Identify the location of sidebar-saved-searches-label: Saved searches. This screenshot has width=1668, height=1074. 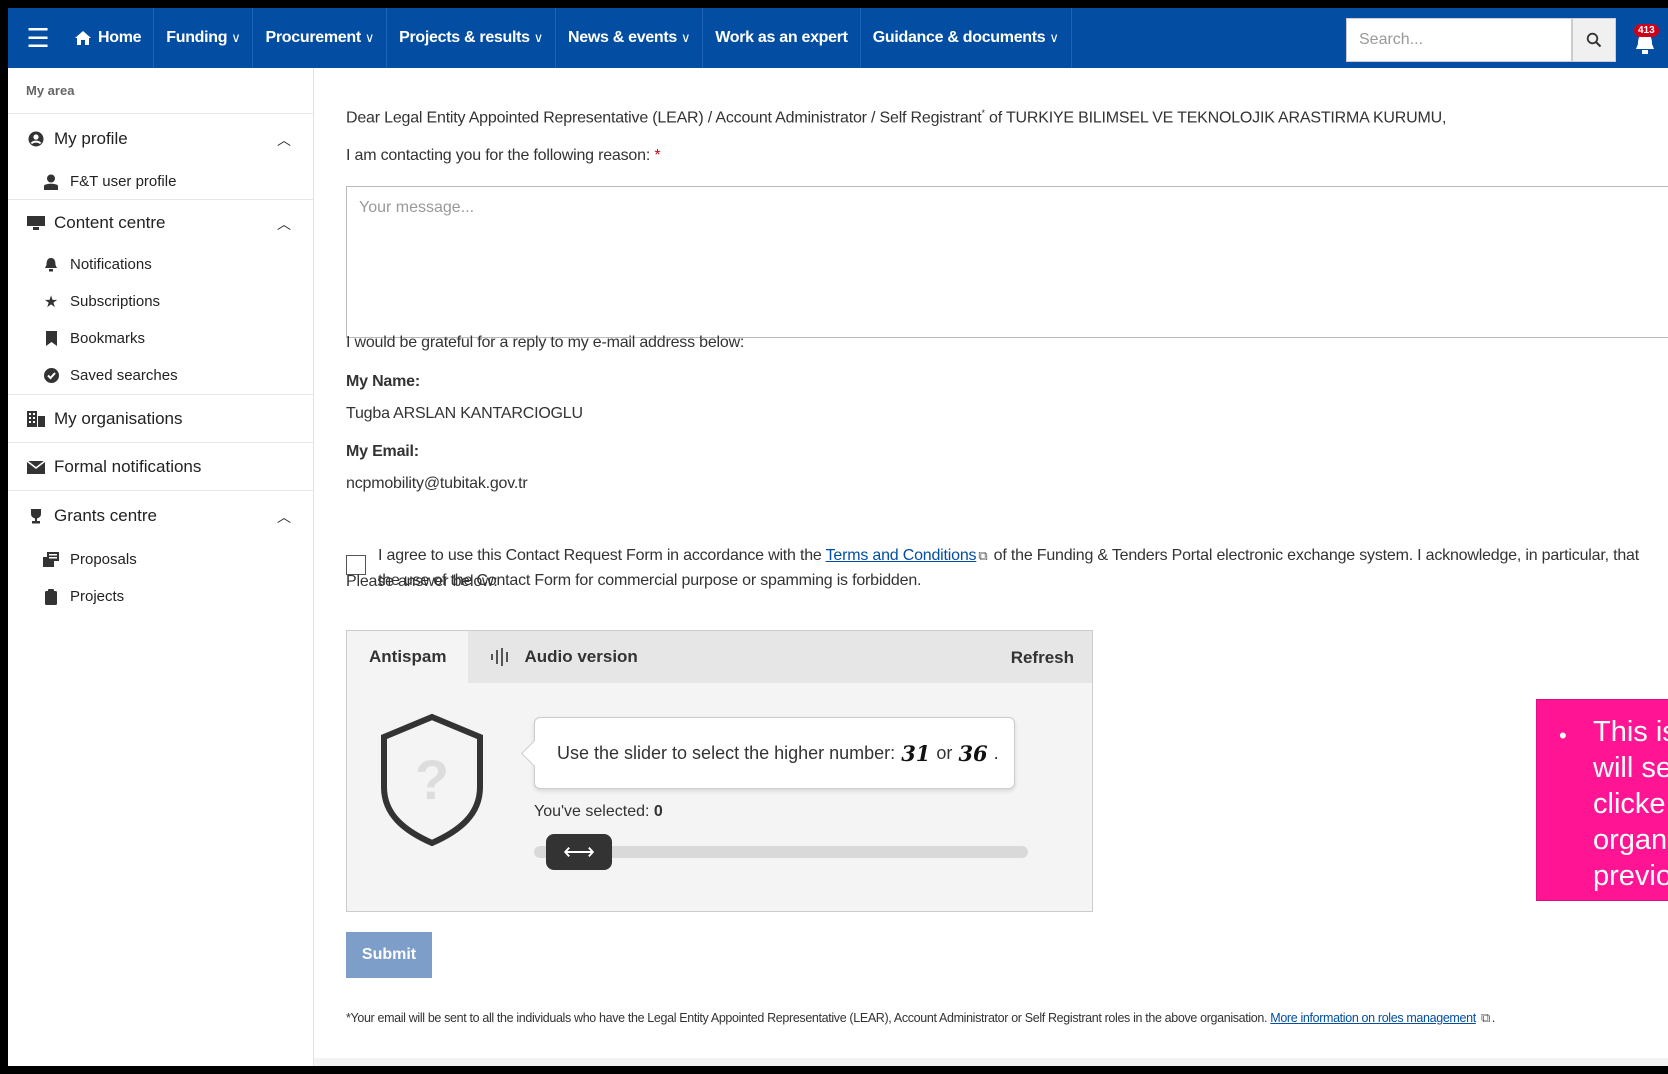
(124, 375).